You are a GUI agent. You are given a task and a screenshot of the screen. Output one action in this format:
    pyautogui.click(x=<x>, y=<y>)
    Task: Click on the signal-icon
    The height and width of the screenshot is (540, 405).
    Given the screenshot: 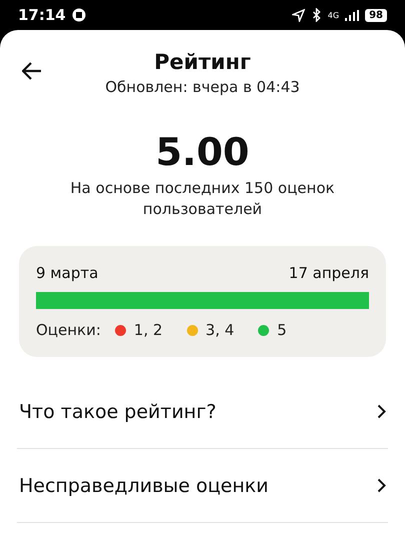 What is the action you would take?
    pyautogui.click(x=352, y=15)
    